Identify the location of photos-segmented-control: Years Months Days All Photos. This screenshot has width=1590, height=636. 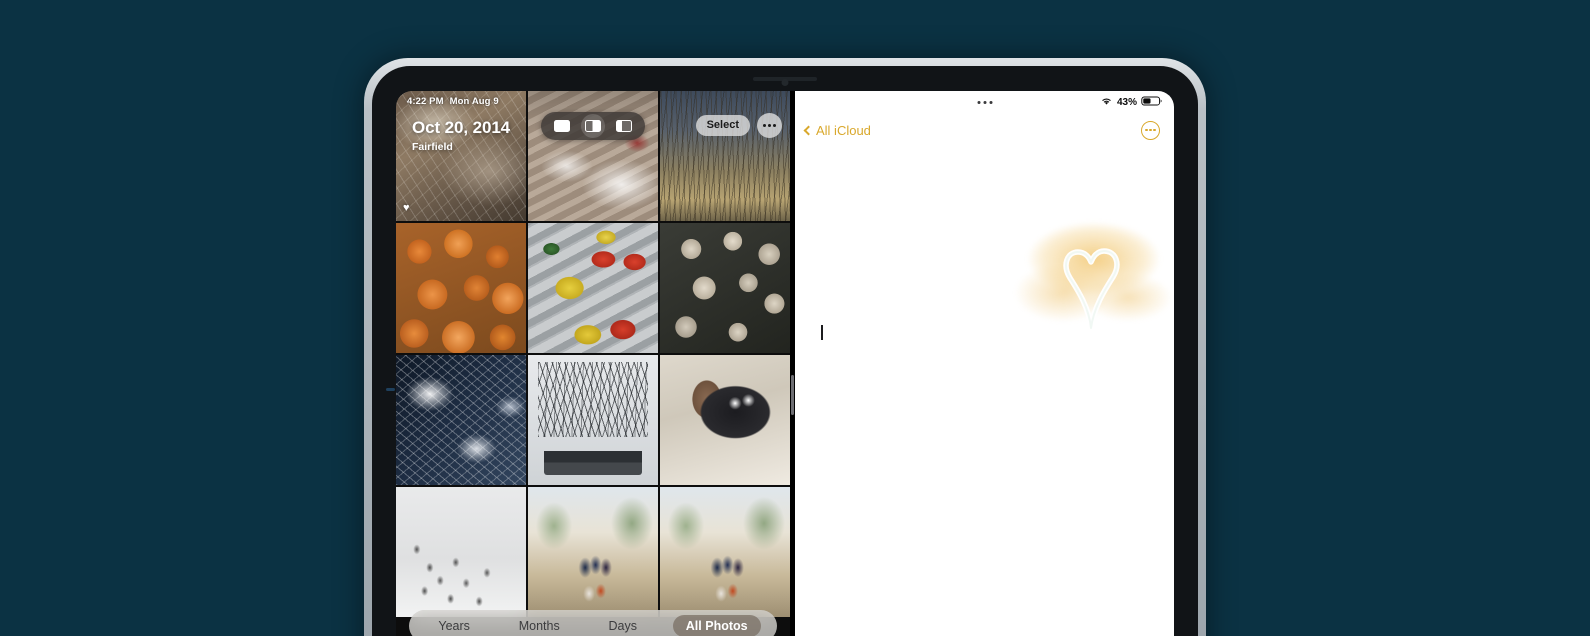
(593, 623).